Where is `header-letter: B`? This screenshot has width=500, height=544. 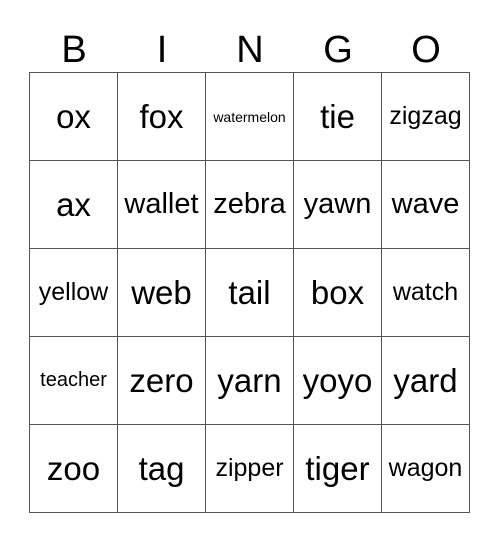
header-letter: B is located at coordinates (74, 50).